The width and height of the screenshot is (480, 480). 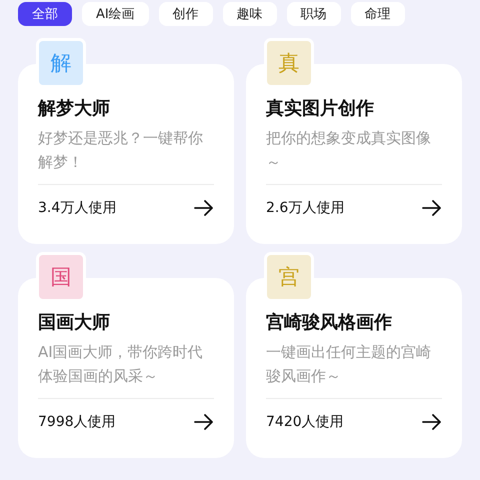 I want to click on category-tab: 全部, so click(x=45, y=14).